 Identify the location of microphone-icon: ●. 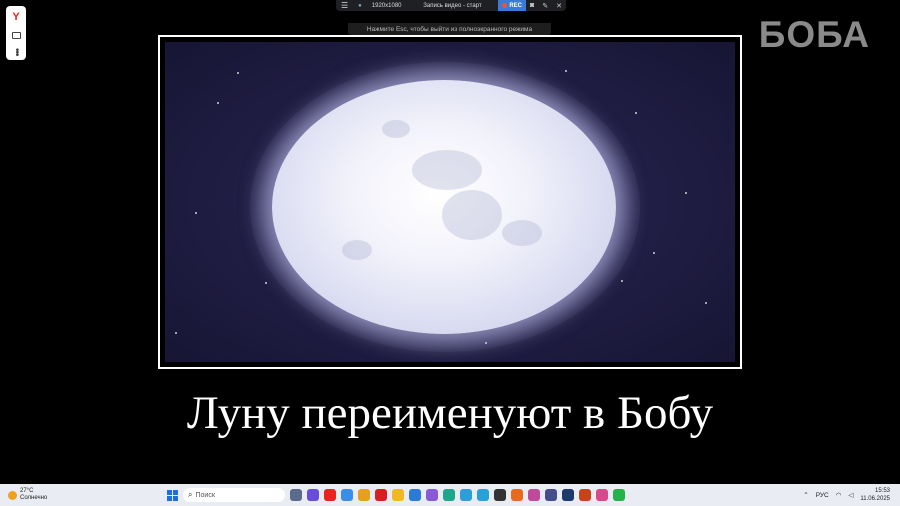
(360, 5).